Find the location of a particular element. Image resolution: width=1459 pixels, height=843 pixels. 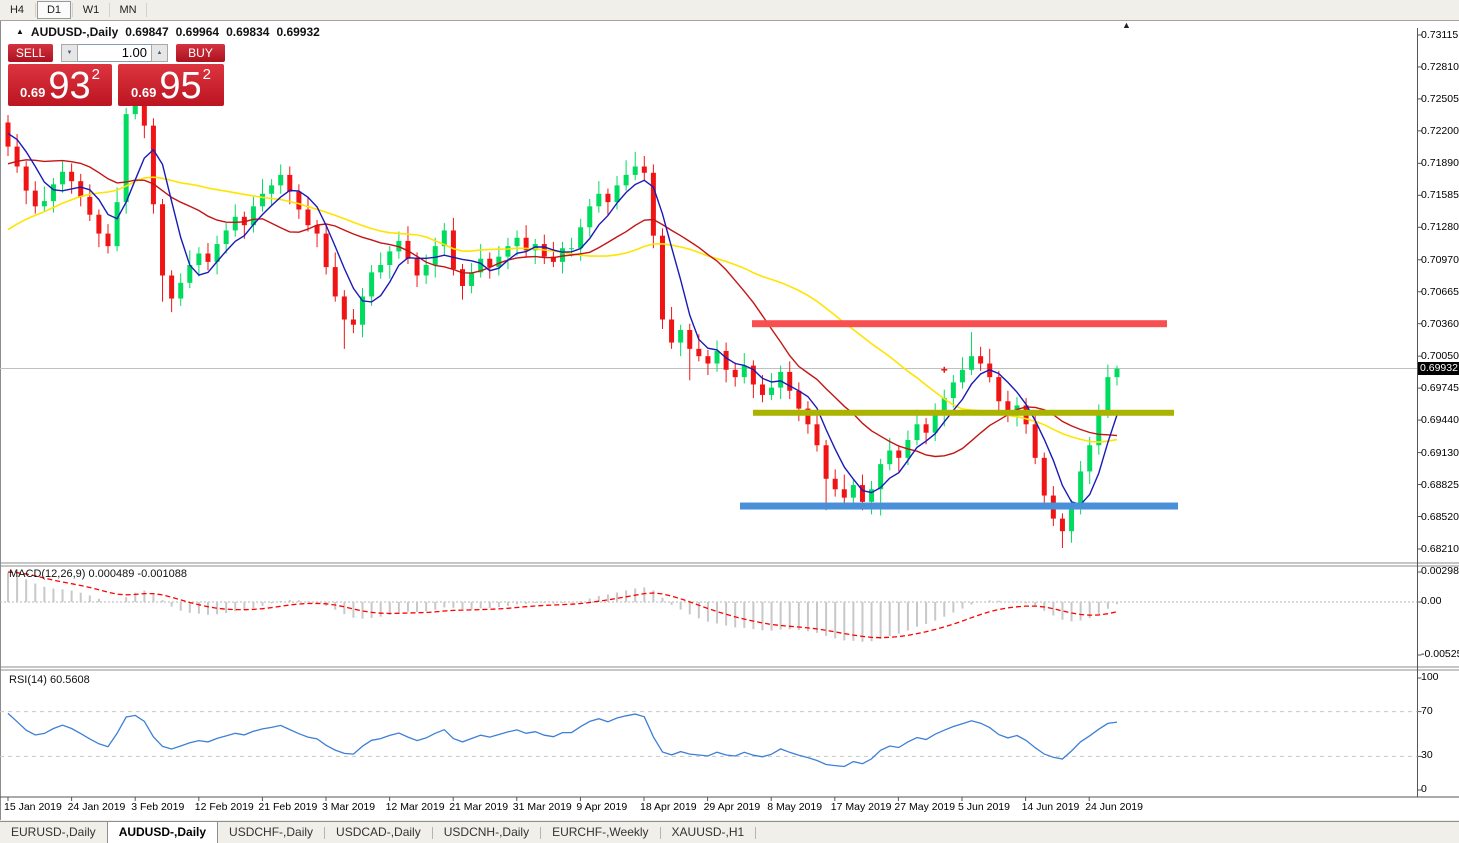

symbol-label: AUDUSD-,Daily is located at coordinates (74, 32).